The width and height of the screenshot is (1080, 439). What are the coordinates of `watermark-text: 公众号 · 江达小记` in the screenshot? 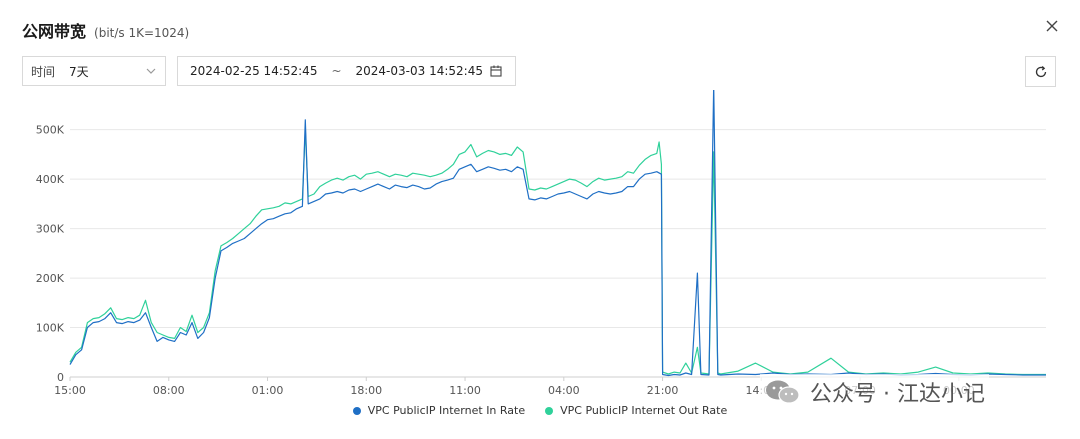 It's located at (897, 394).